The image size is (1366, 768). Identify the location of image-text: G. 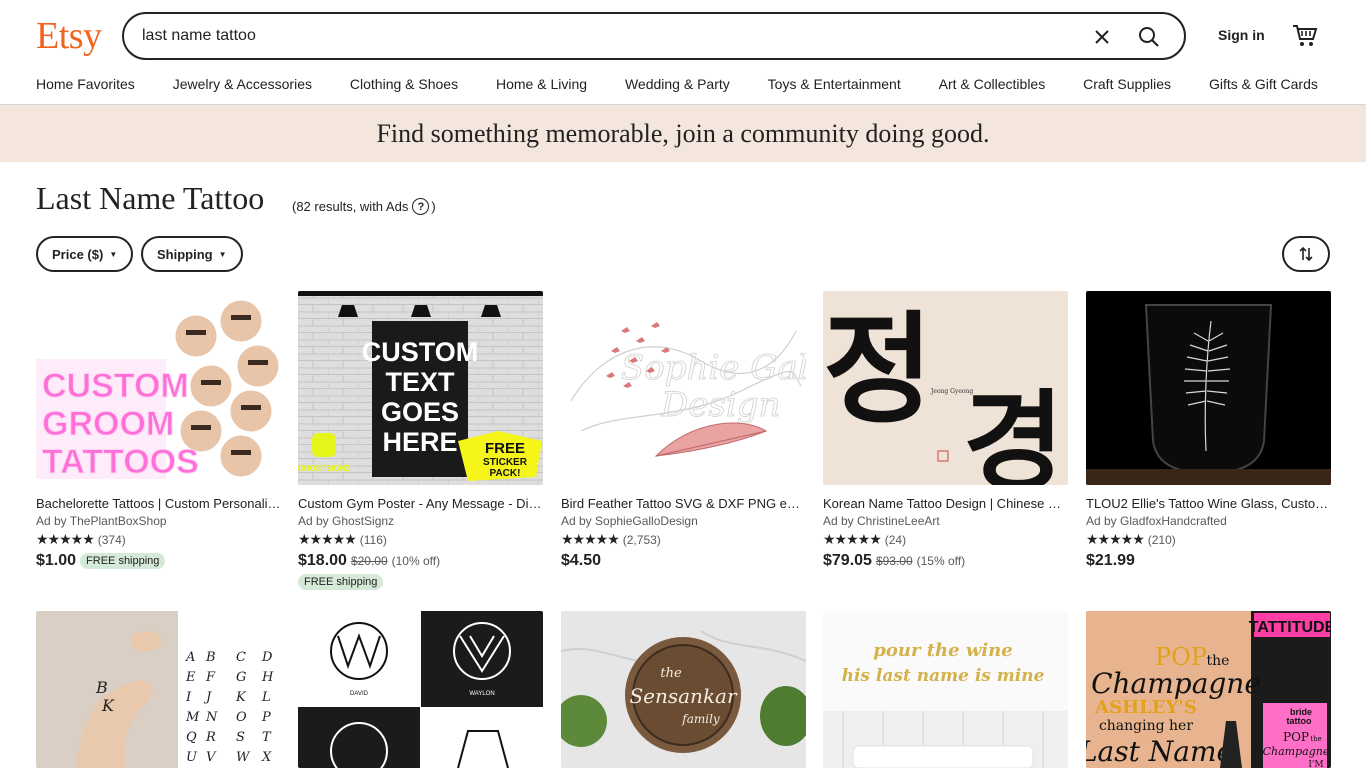
(241, 677).